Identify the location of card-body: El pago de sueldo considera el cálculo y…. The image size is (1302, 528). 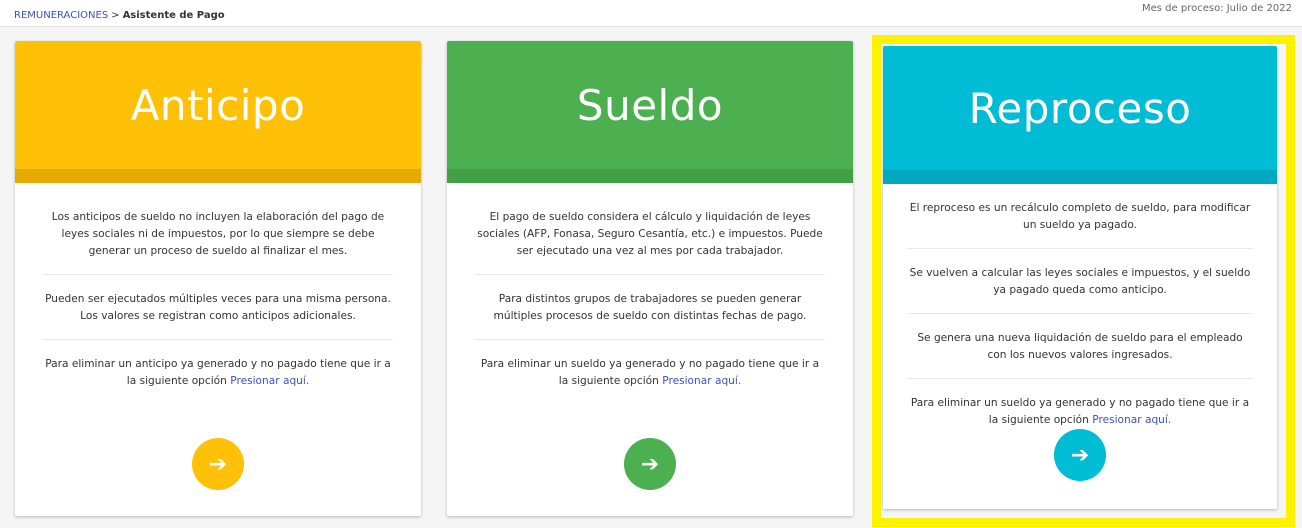
(650, 293).